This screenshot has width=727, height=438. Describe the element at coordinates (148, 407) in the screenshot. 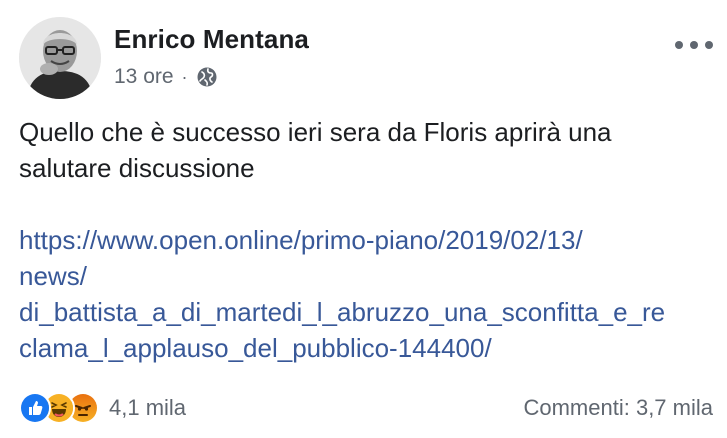

I see `reaction-count: 4,1 mila` at that location.